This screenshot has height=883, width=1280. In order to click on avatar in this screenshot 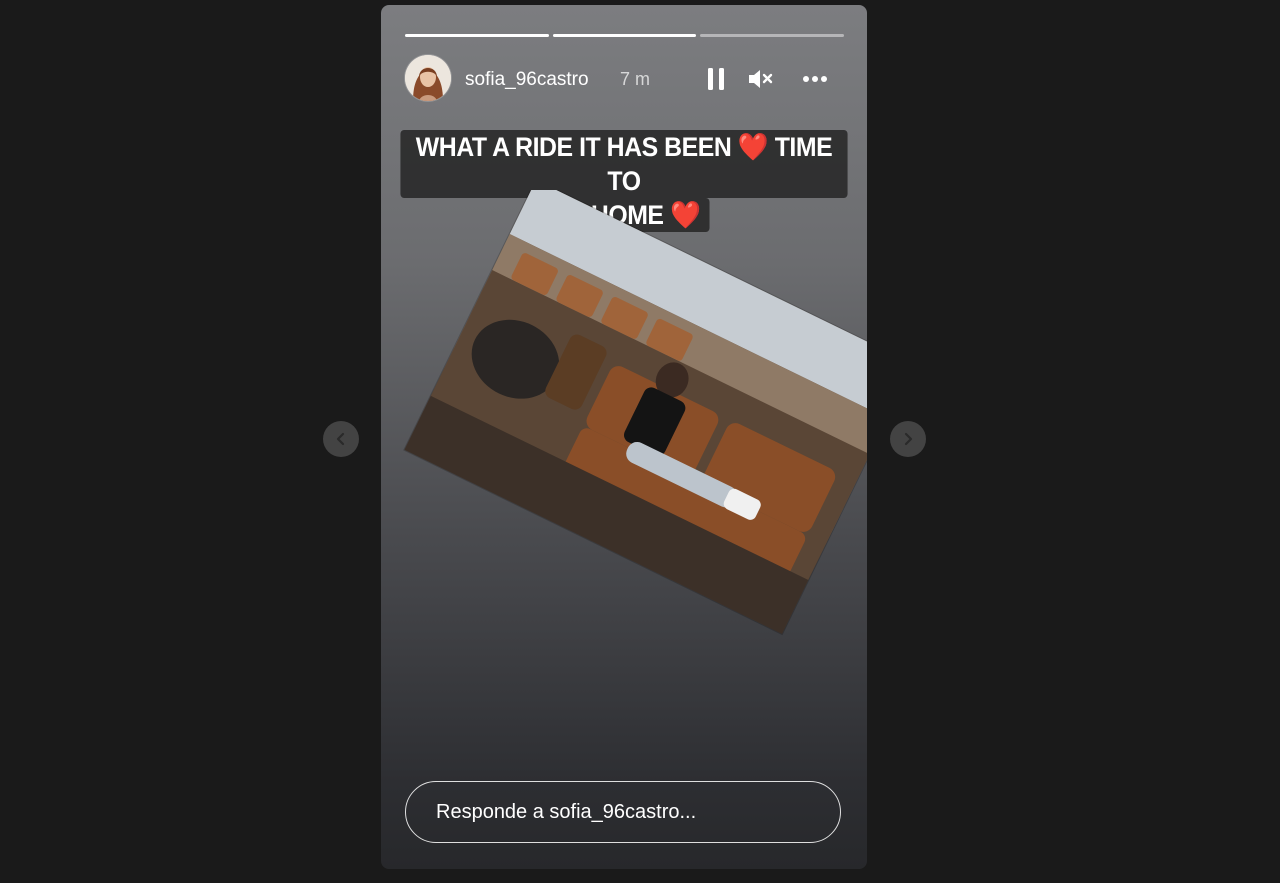, I will do `click(428, 78)`.